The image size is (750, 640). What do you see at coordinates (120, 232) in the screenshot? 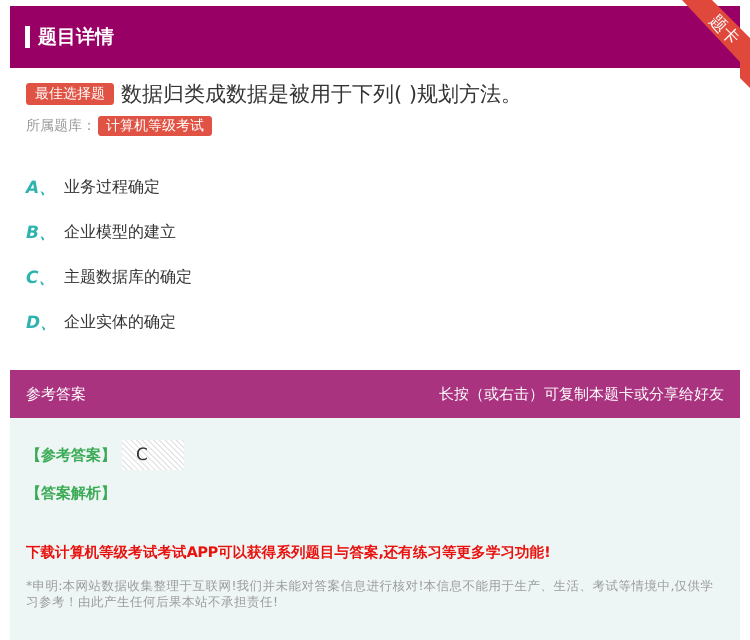
I see `option-text: 企业模型的建立` at bounding box center [120, 232].